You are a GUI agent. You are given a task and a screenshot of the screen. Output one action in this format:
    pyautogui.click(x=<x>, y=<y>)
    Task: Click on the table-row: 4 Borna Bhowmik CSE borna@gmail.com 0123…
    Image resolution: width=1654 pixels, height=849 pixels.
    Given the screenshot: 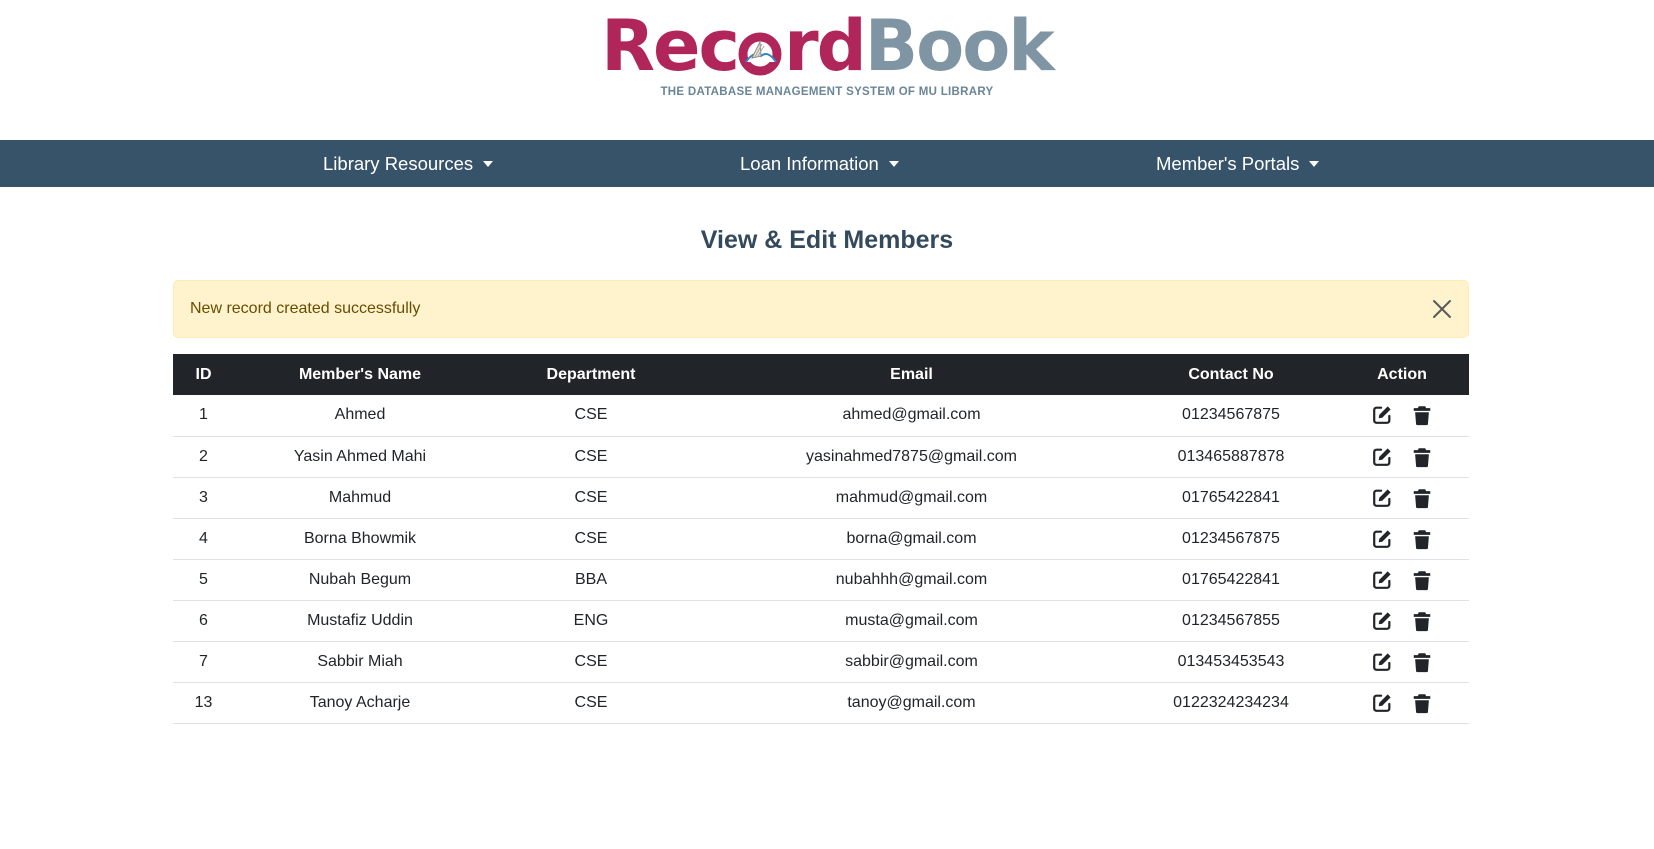 What is the action you would take?
    pyautogui.click(x=821, y=539)
    